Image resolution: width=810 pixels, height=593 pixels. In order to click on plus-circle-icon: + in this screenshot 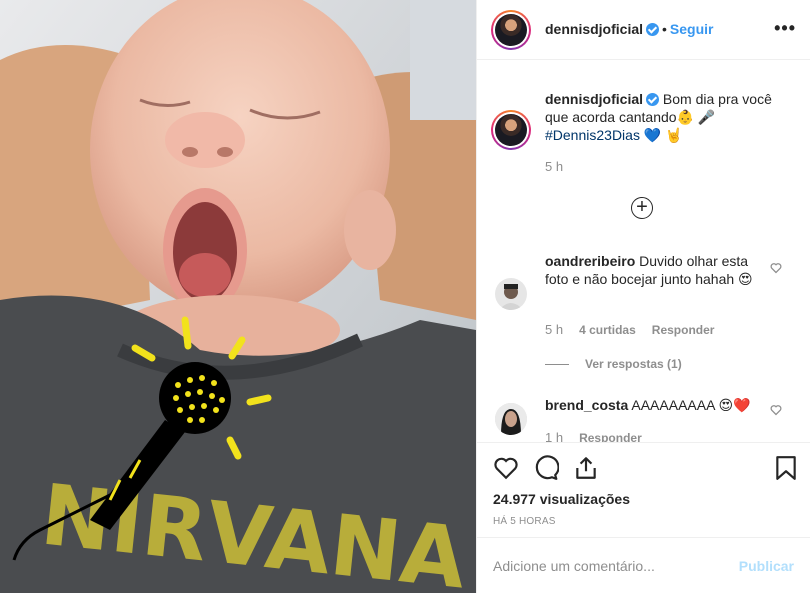, I will do `click(642, 208)`.